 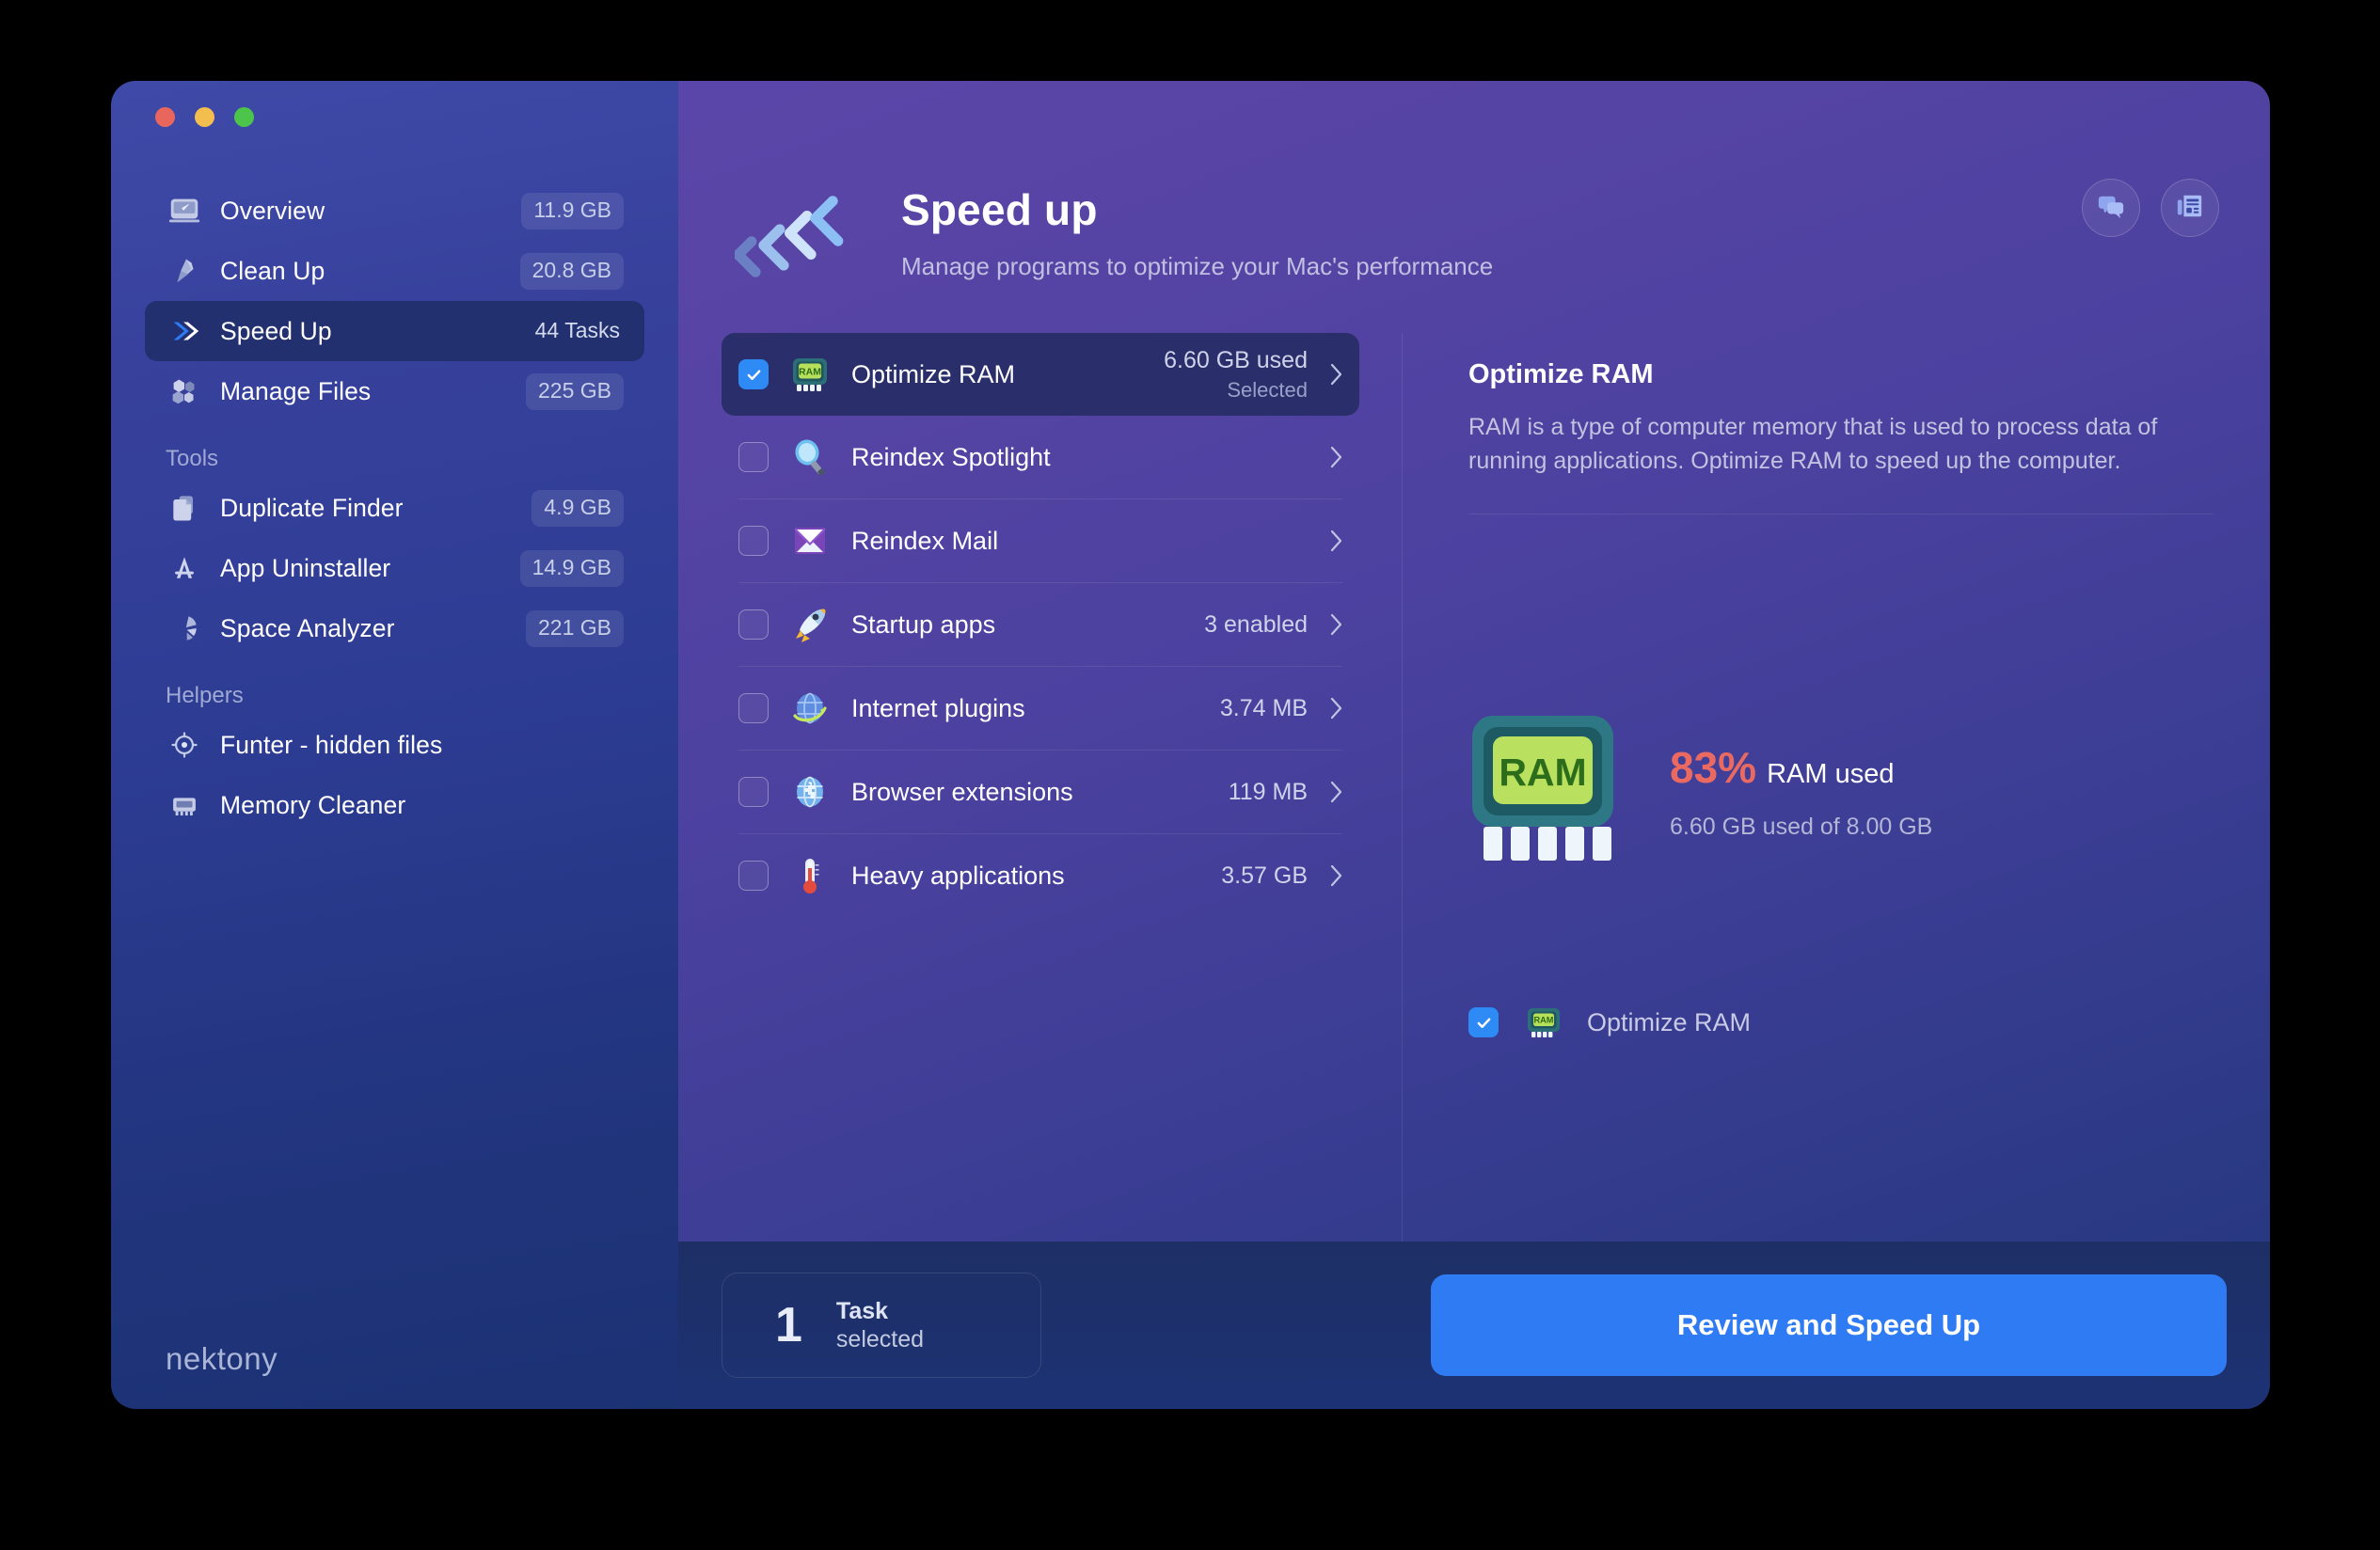 What do you see at coordinates (394, 391) in the screenshot?
I see `sidebar-item-manage-files: Manage Files 225 GB` at bounding box center [394, 391].